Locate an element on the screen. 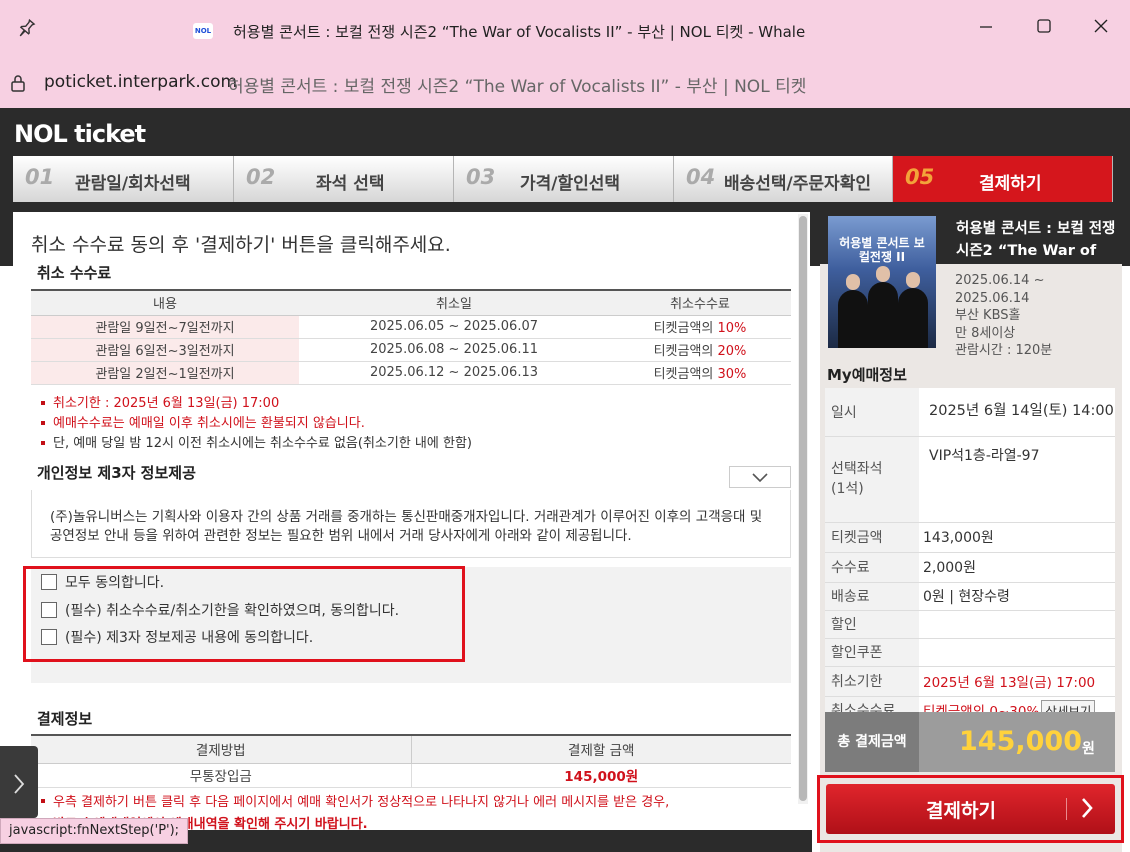 The width and height of the screenshot is (1130, 852). row-label: 티켓금액 is located at coordinates (872, 537).